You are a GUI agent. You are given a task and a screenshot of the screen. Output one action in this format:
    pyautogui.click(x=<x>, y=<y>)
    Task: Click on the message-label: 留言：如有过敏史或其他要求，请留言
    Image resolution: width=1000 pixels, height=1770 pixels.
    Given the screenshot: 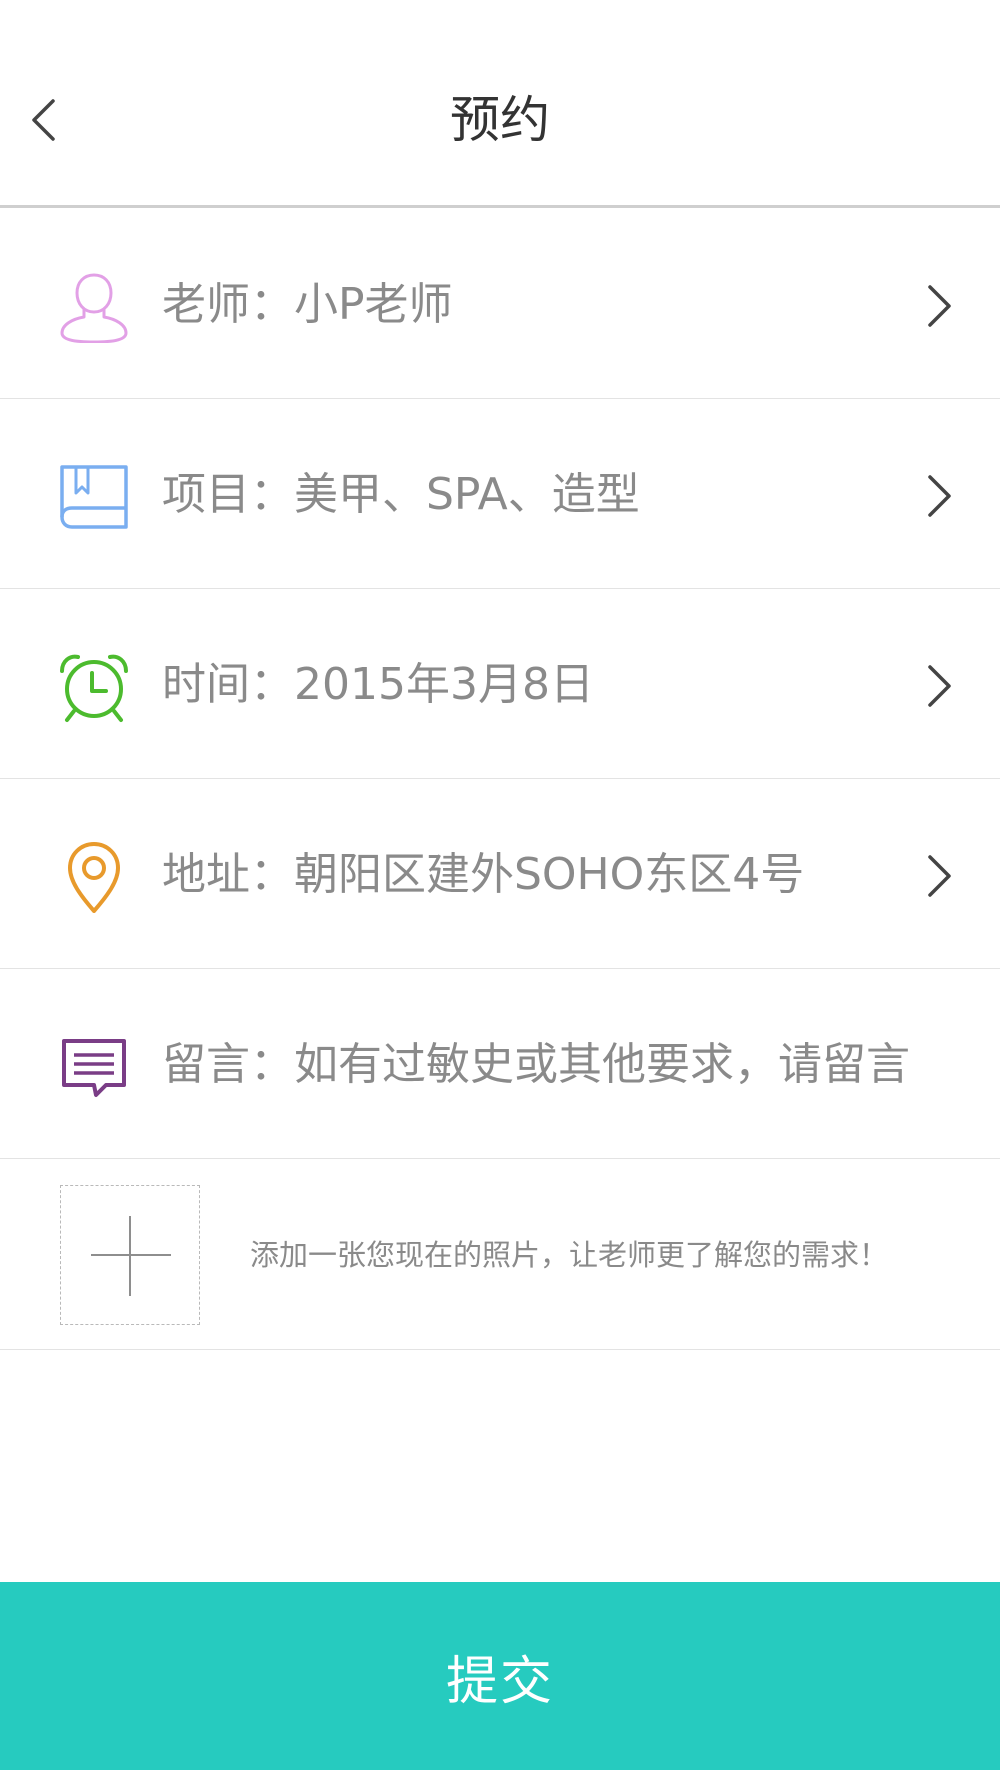 What is the action you would take?
    pyautogui.click(x=536, y=1064)
    